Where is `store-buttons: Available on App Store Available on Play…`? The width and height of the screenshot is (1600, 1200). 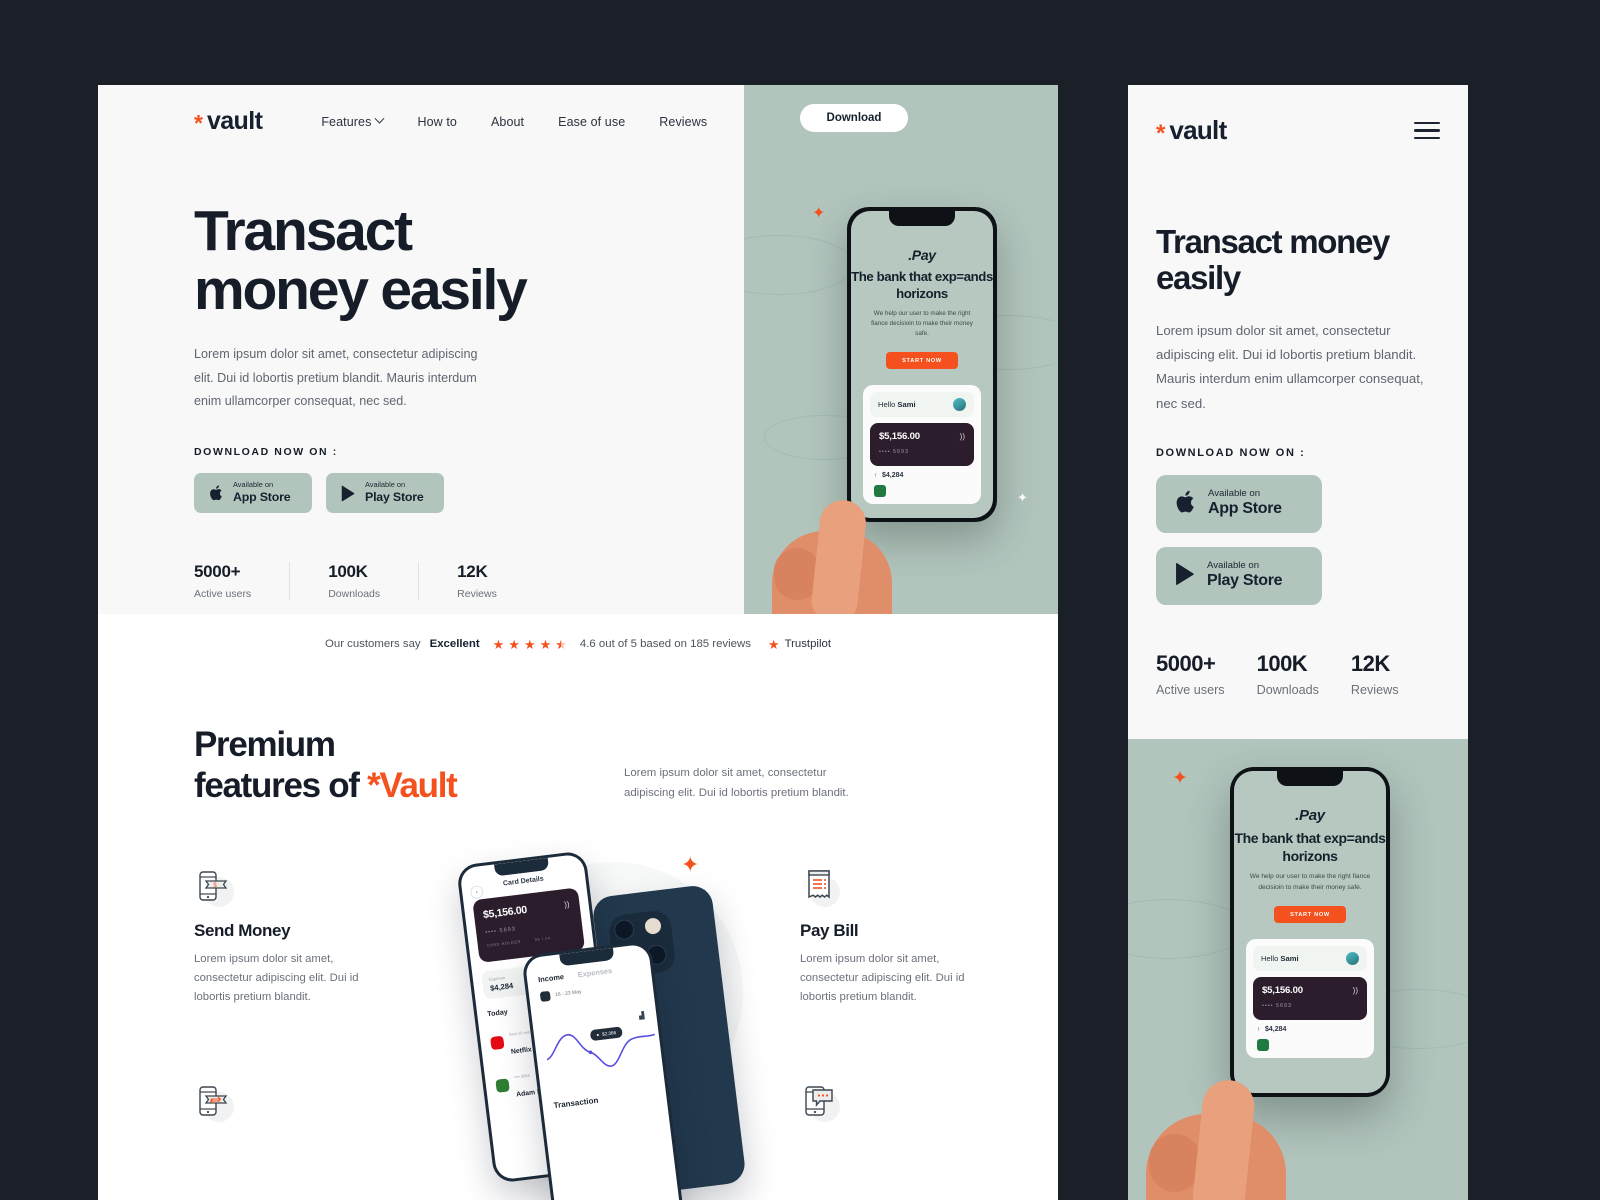
store-buttons: Available on App Store Available on Play… is located at coordinates (469, 493).